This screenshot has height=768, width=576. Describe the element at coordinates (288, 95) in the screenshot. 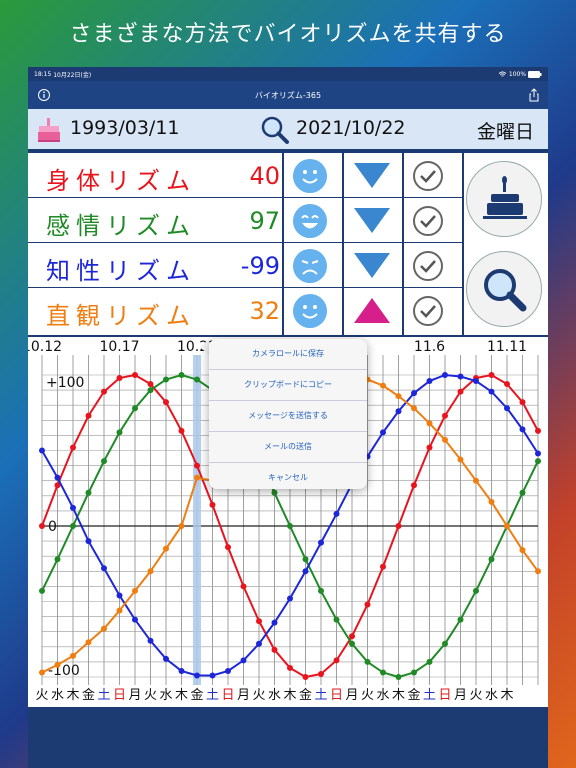

I see `navigation-bar: バイオリズム-365` at that location.